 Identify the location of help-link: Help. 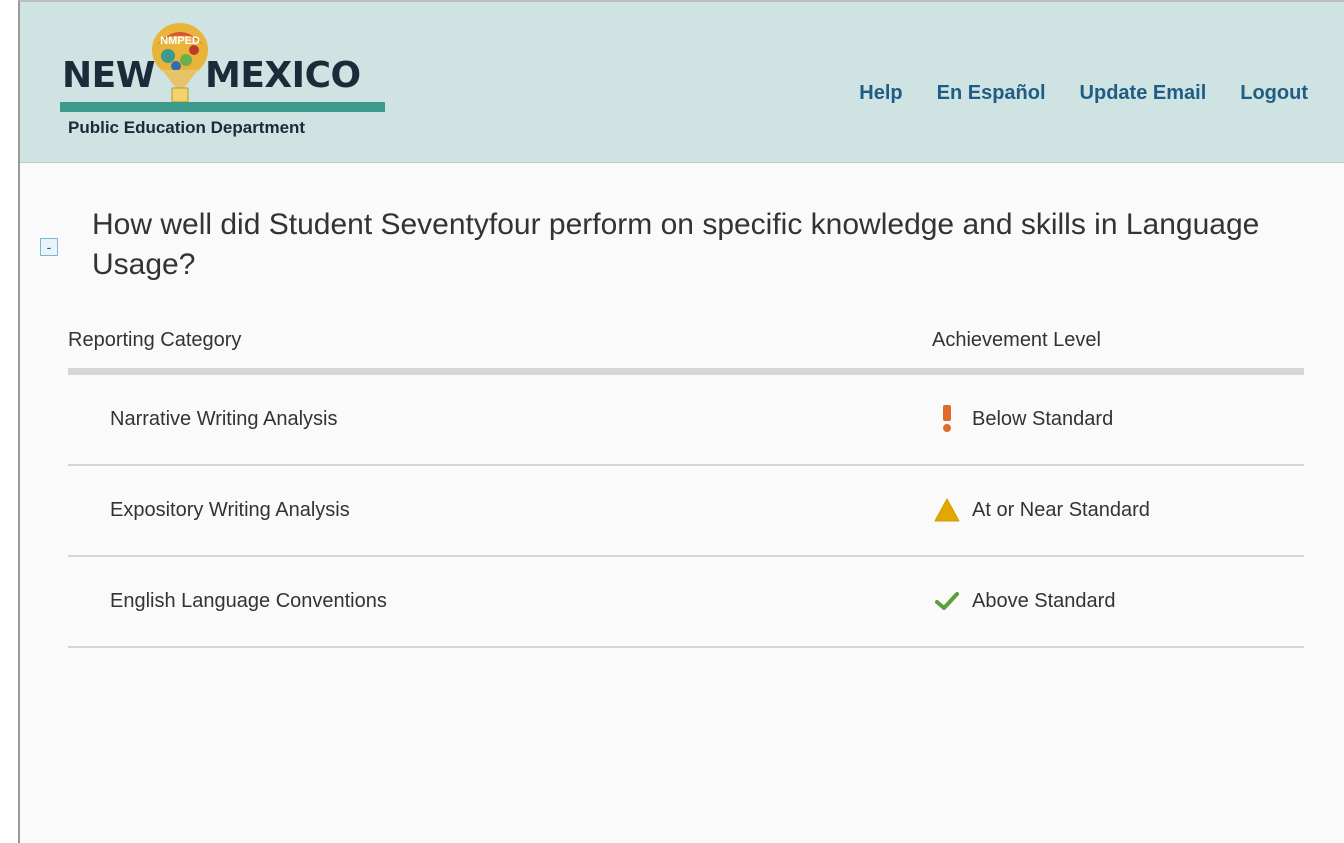
(880, 93).